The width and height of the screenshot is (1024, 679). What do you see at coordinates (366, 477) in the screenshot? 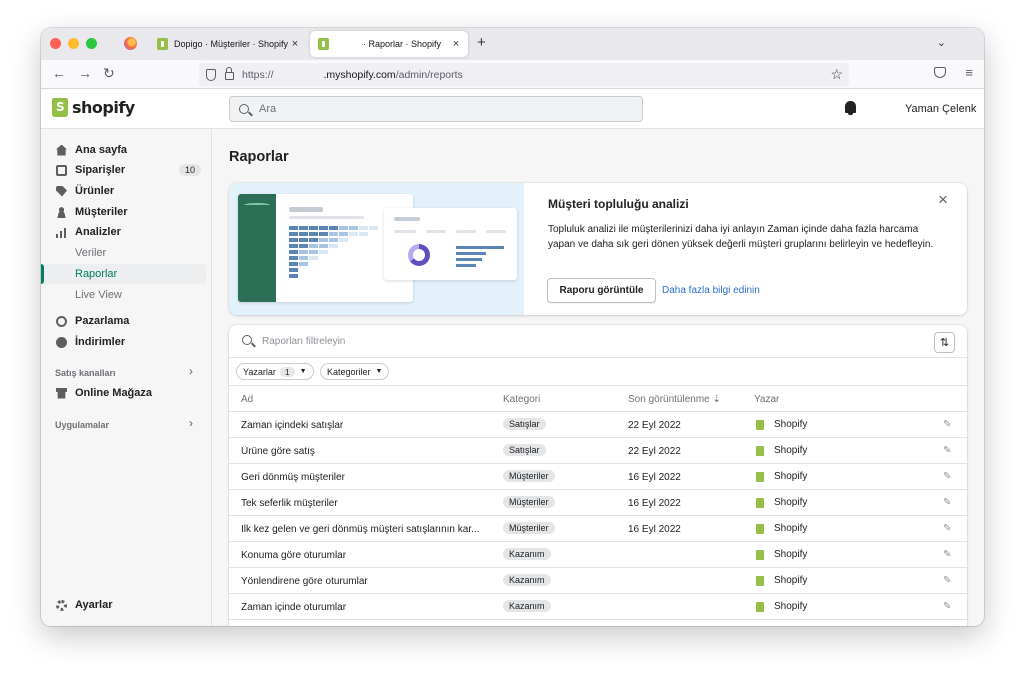
I see `report-name: Geri dönmüş müşteriler` at bounding box center [366, 477].